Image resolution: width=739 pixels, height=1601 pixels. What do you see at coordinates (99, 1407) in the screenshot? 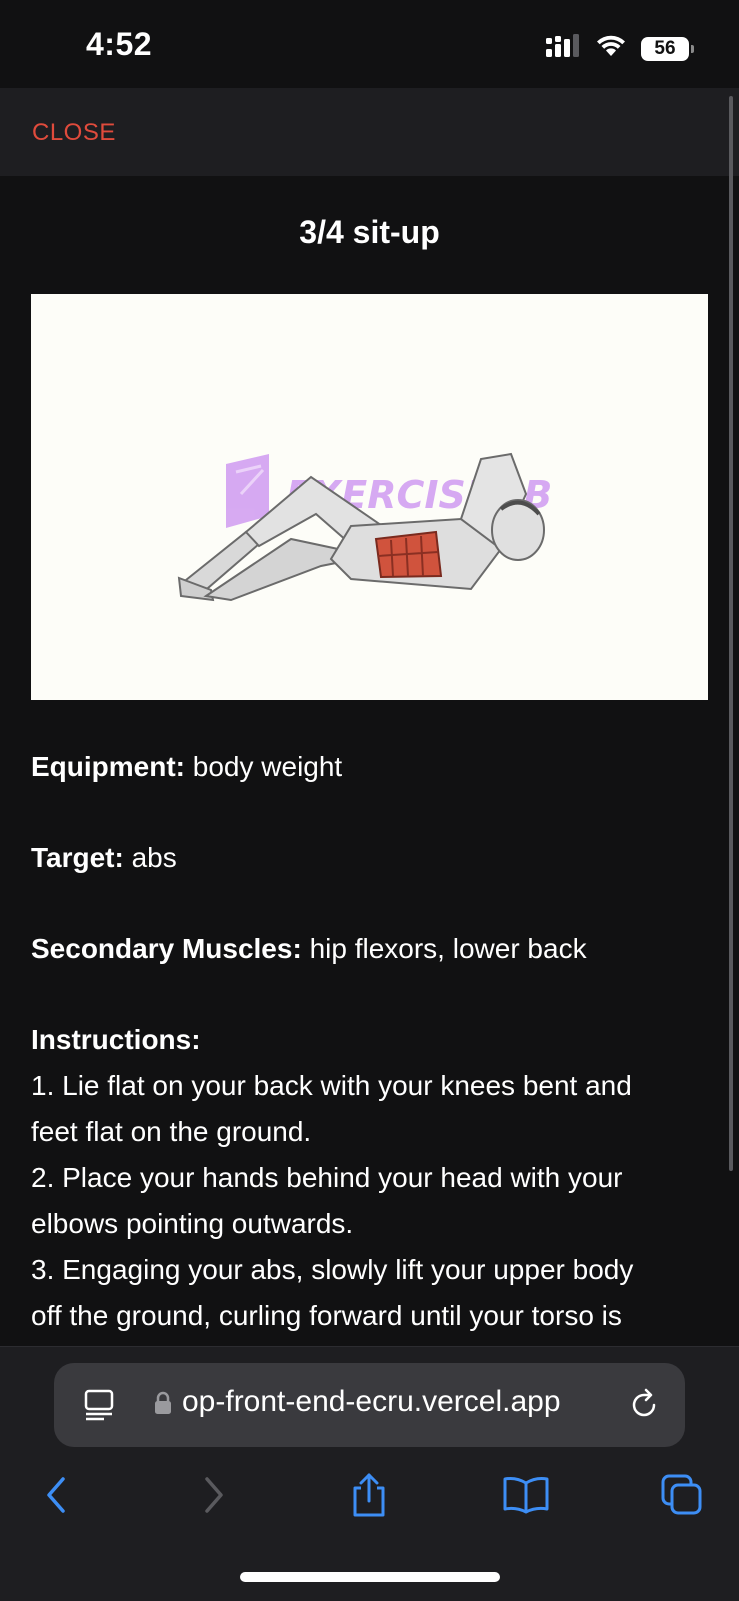
I see `page-menu-icon` at bounding box center [99, 1407].